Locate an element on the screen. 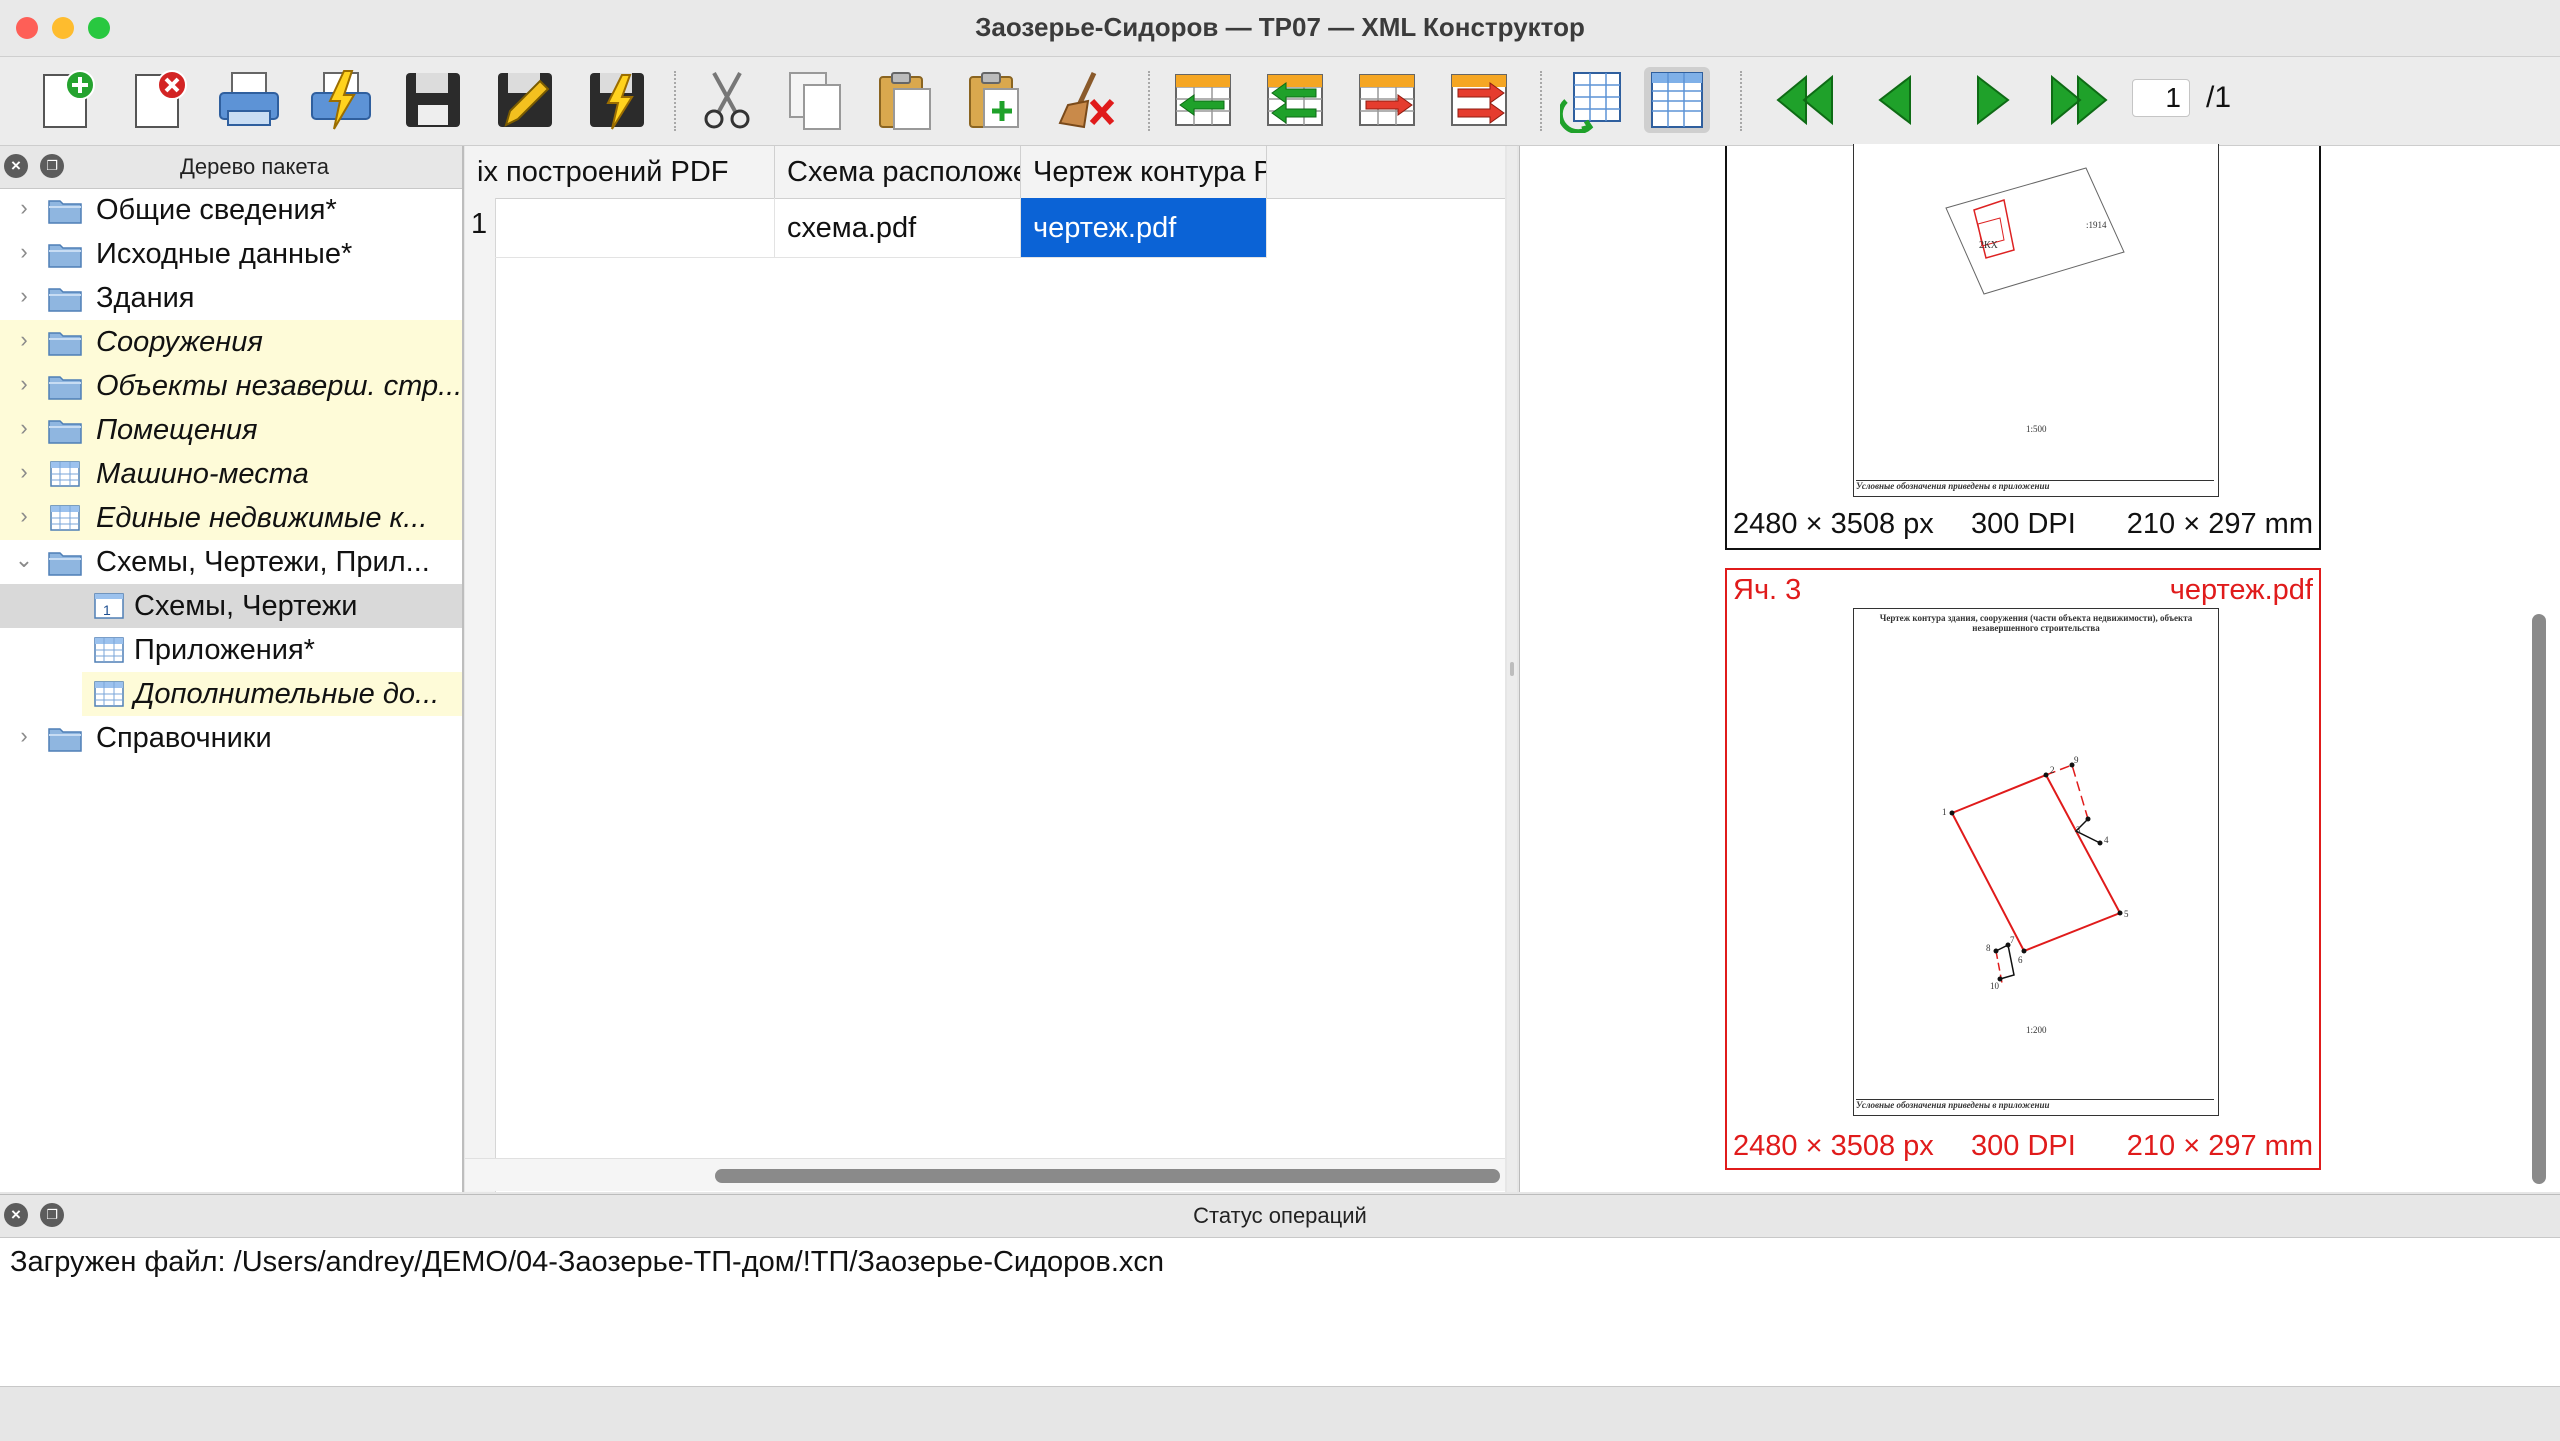 The height and width of the screenshot is (1441, 2560). cut-button is located at coordinates (727, 100).